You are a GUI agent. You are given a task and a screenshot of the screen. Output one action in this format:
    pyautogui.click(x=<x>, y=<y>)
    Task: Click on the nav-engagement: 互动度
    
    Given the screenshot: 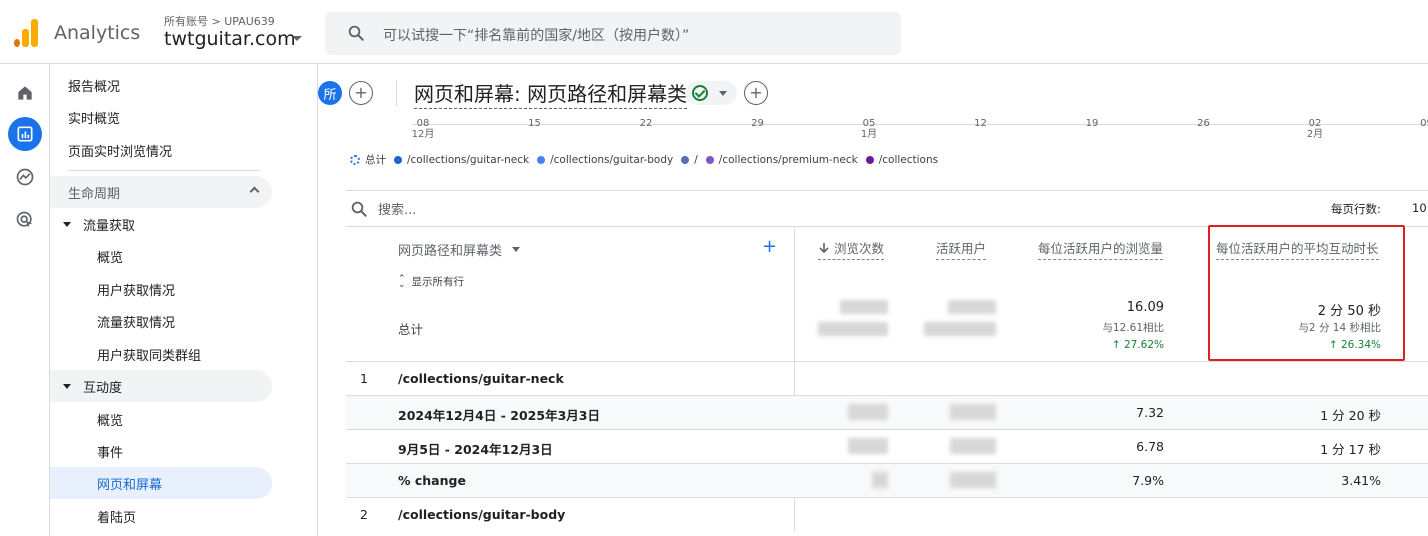 What is the action you would take?
    pyautogui.click(x=161, y=386)
    